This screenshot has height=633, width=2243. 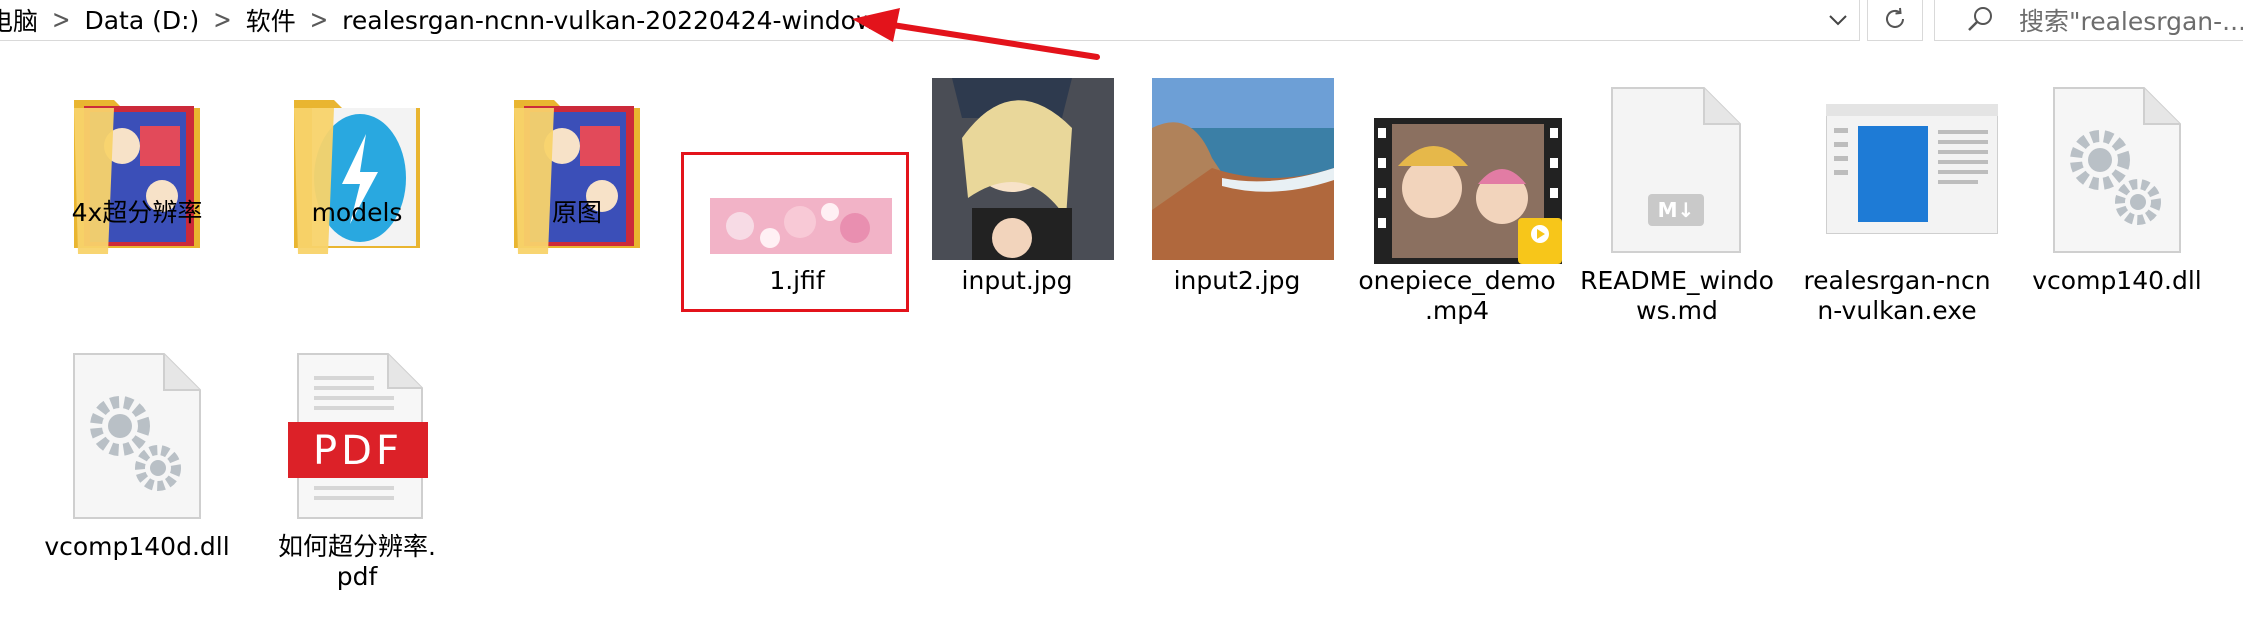 I want to click on file-name-line: 如何超分辨率., so click(x=357, y=546).